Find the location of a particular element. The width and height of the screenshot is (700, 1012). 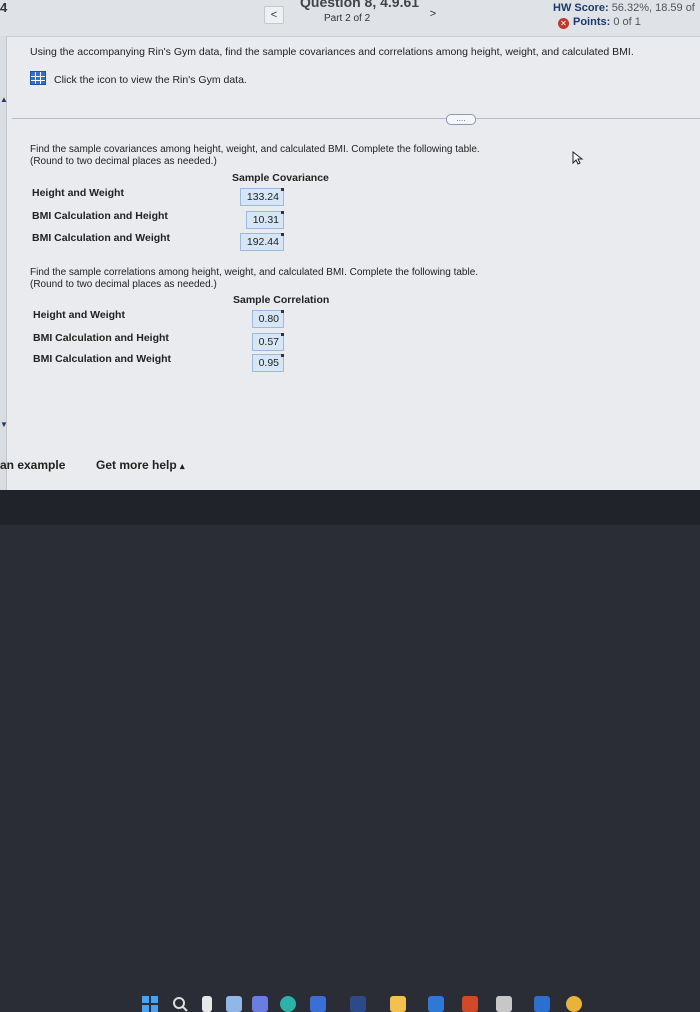

correlation-rounding-note: (Round to two decimal places as needed.) is located at coordinates (123, 284).